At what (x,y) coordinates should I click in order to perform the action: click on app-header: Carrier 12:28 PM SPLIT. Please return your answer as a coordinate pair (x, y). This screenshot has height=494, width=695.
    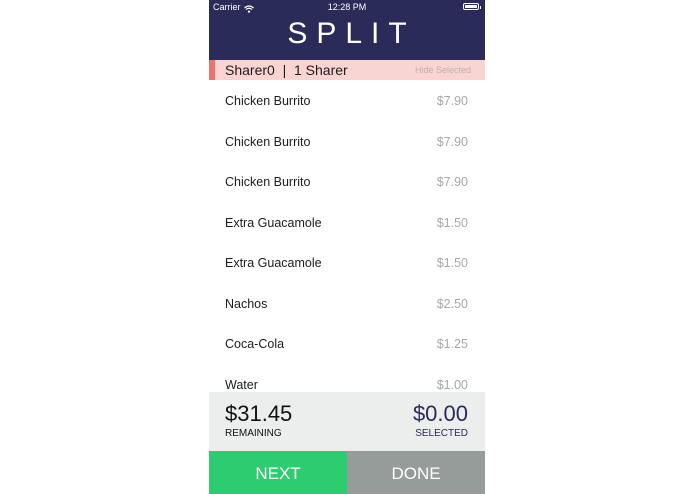
    Looking at the image, I should click on (347, 30).